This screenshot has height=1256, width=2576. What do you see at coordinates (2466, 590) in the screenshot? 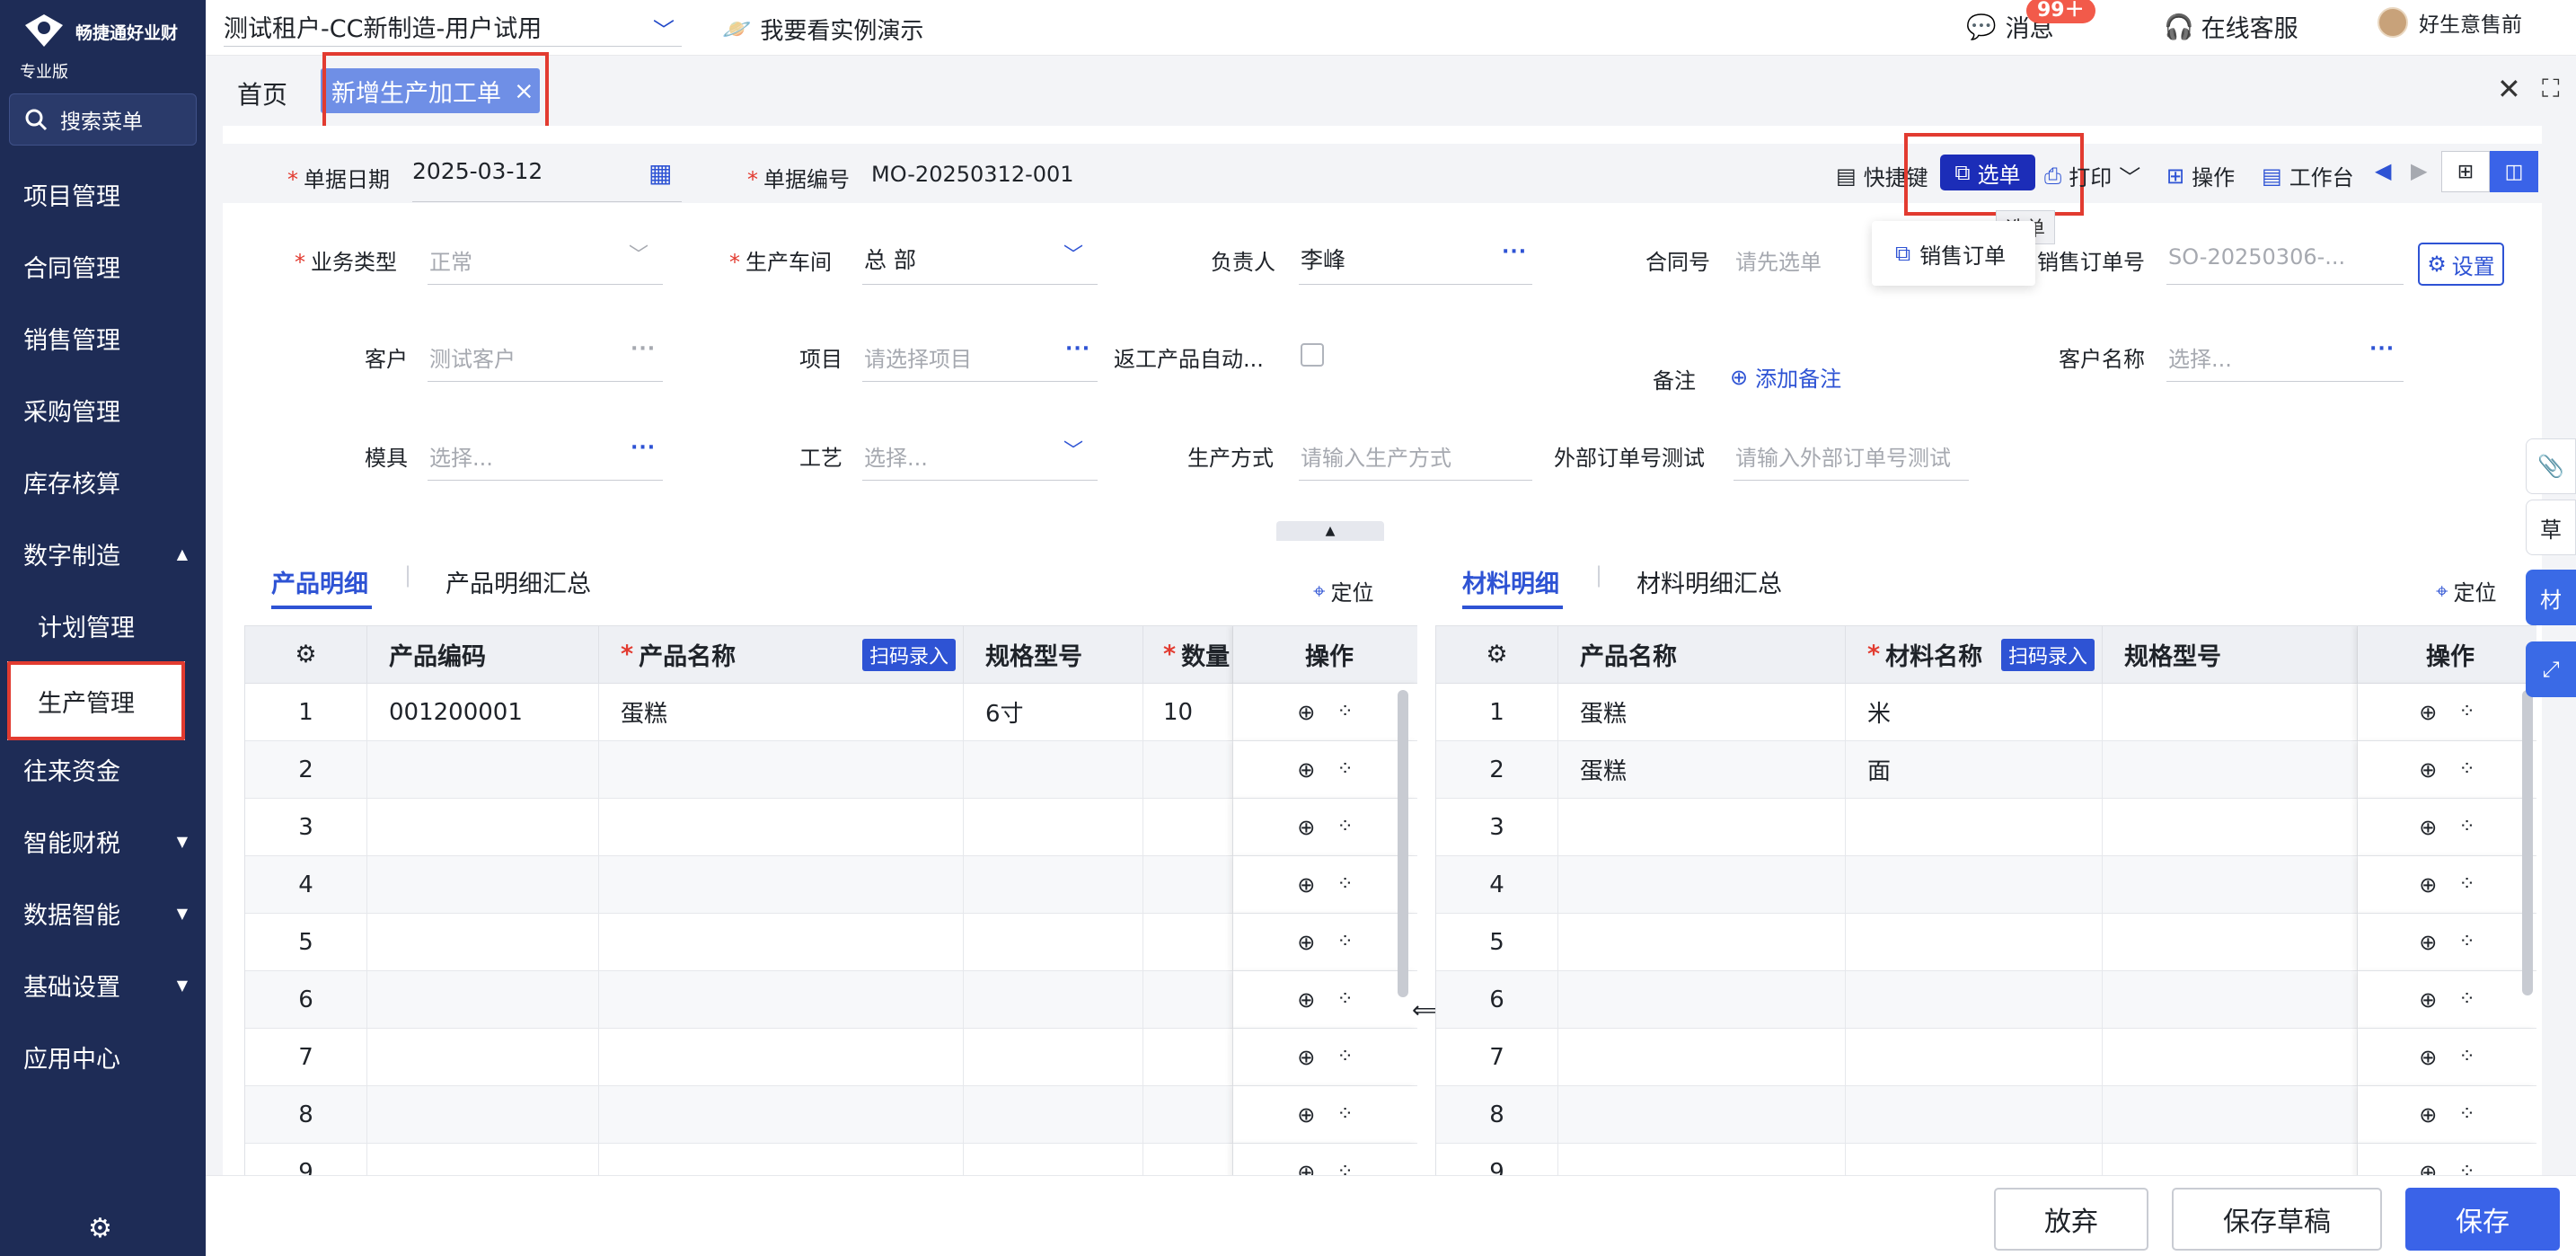
I see `locate-button-material: ⌖ 定位` at bounding box center [2466, 590].